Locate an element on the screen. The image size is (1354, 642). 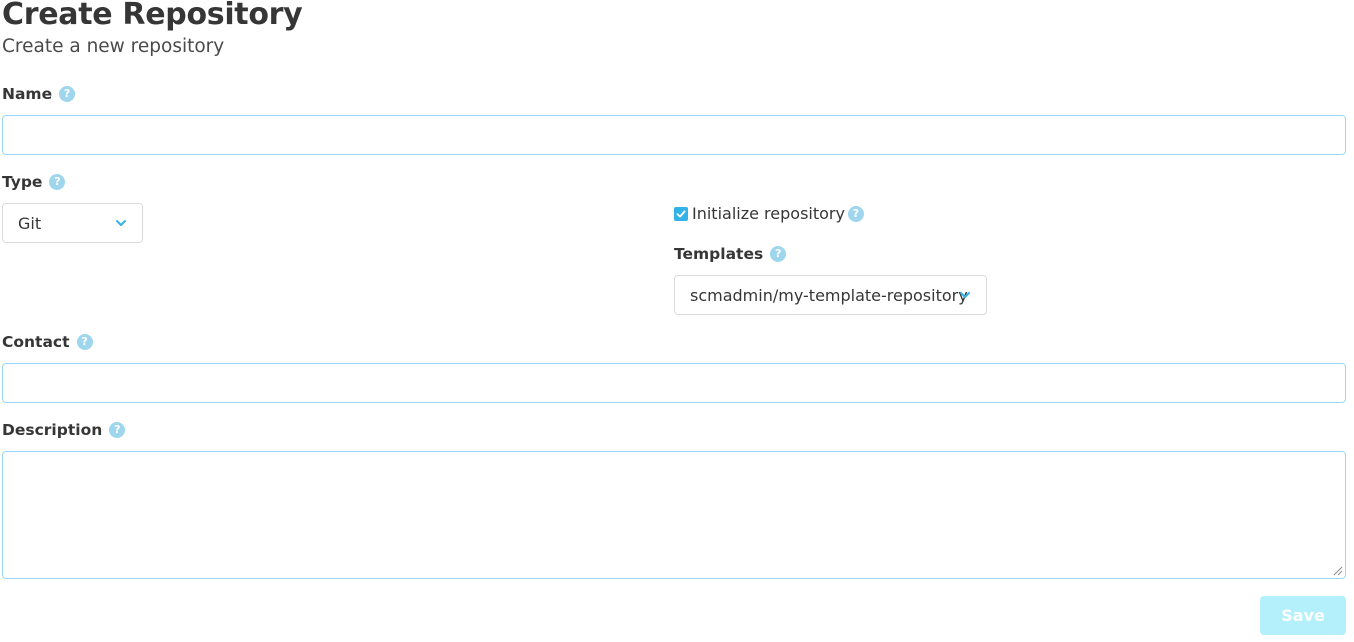
save-button: Save is located at coordinates (1303, 615).